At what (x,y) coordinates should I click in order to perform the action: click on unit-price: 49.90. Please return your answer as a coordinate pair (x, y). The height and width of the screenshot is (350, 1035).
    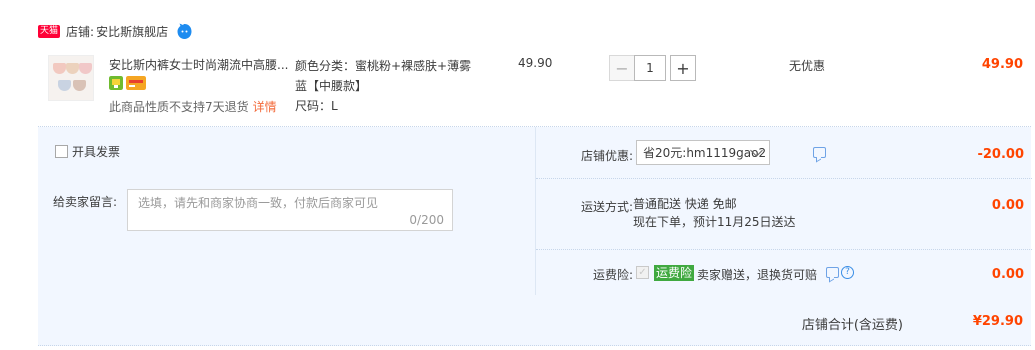
    Looking at the image, I should click on (535, 63).